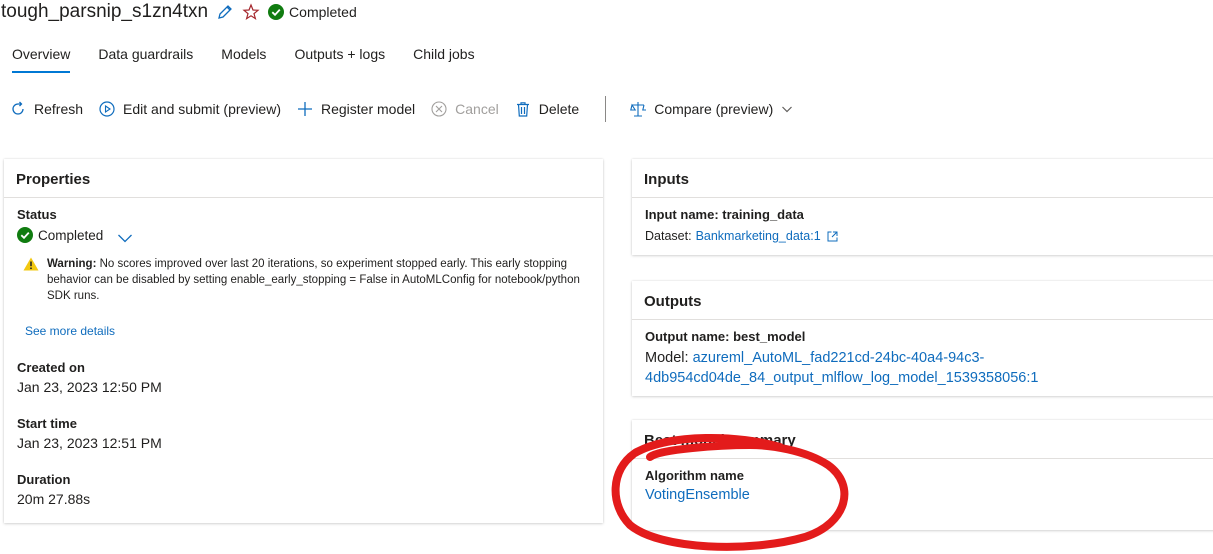  Describe the element at coordinates (522, 109) in the screenshot. I see `trash-icon` at that location.